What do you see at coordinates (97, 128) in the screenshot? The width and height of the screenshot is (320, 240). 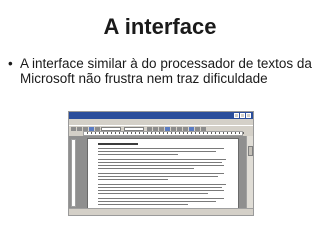 I see `spellcheck-icon` at bounding box center [97, 128].